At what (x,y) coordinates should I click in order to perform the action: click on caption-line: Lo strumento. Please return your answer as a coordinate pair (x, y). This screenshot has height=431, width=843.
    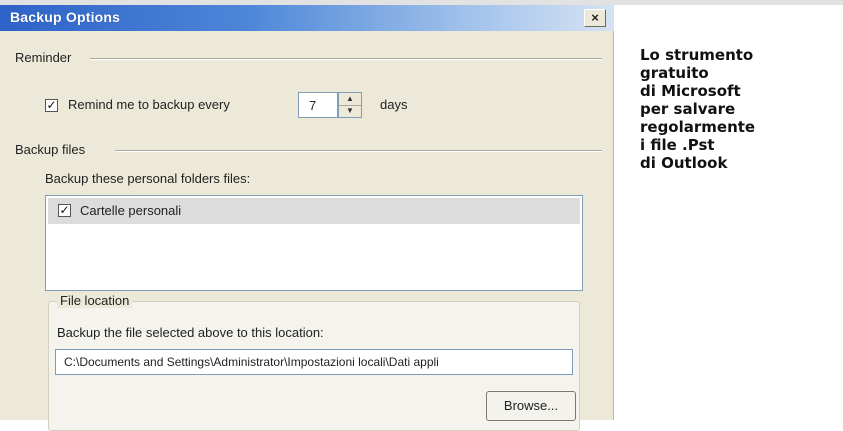
    Looking at the image, I should click on (697, 55).